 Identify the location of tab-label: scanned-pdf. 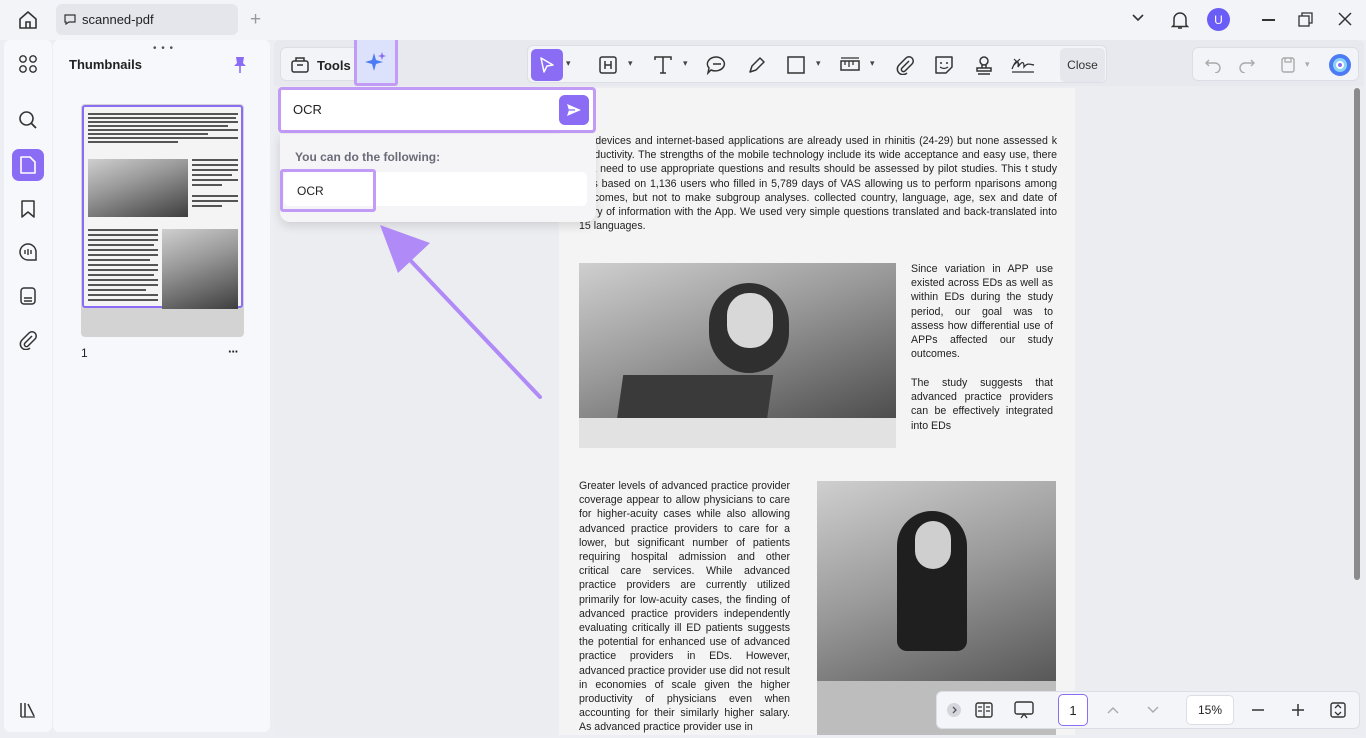
(118, 19).